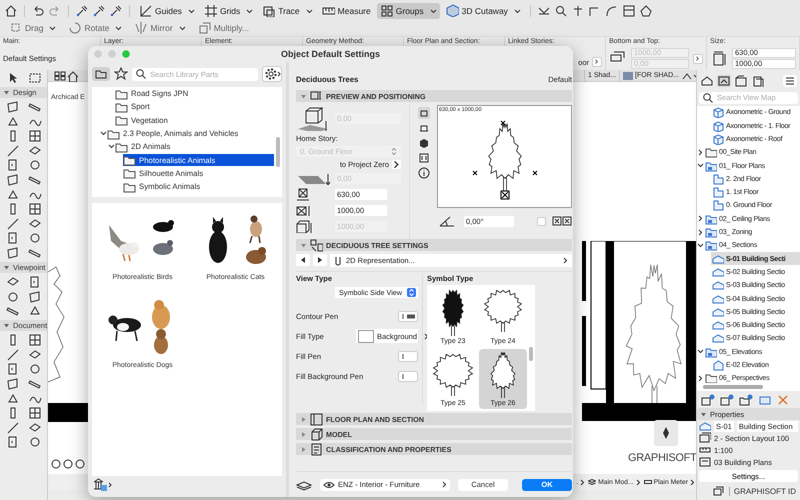  Describe the element at coordinates (228, 10) in the screenshot. I see `toolbar-button: Grids` at that location.